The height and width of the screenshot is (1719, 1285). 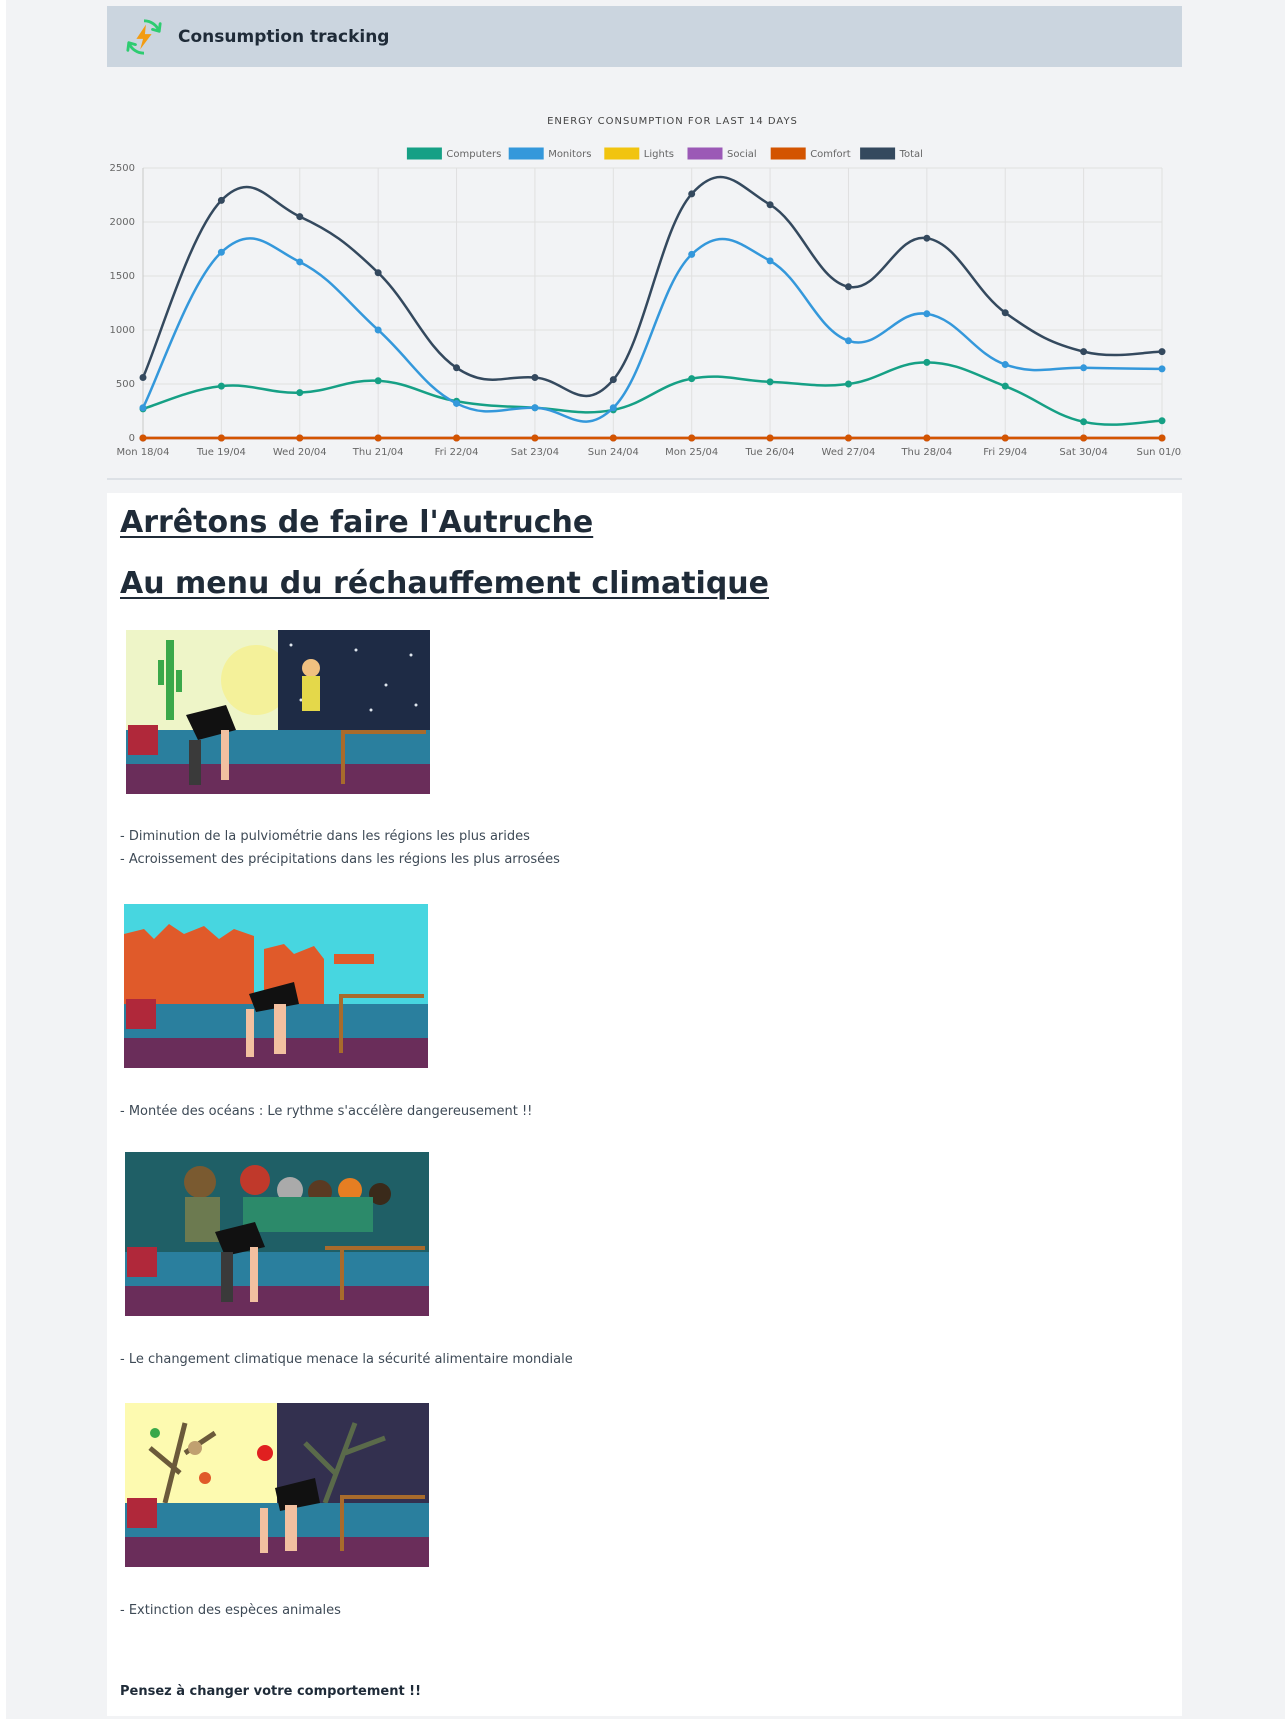 I want to click on legend-label-social: Social, so click(x=742, y=154).